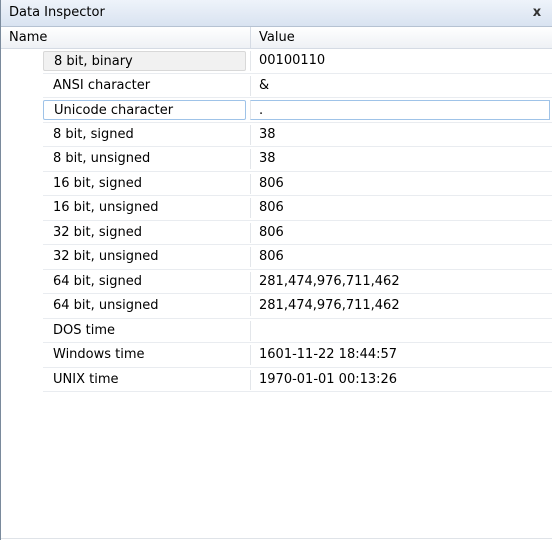 Image resolution: width=552 pixels, height=540 pixels. What do you see at coordinates (106, 305) in the screenshot?
I see `row-name: 64 bit, unsigned` at bounding box center [106, 305].